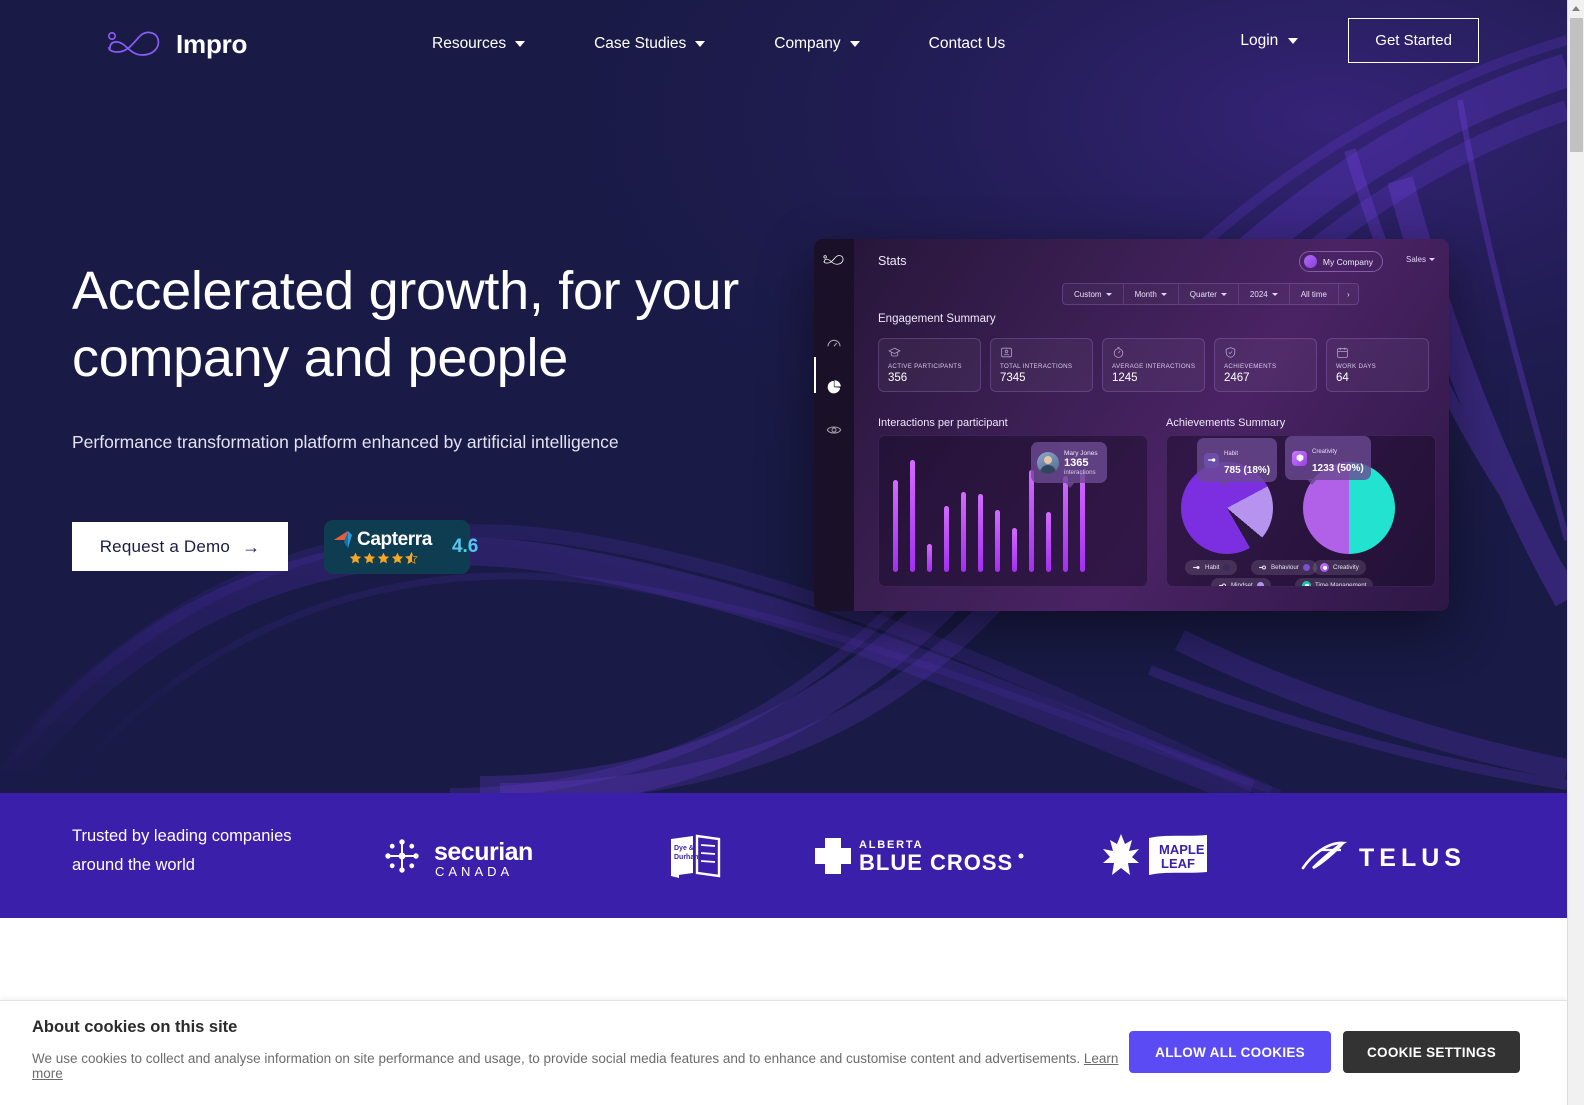 The width and height of the screenshot is (1584, 1105). What do you see at coordinates (1081, 453) in the screenshot?
I see `tooltip-name: Mary Jones` at bounding box center [1081, 453].